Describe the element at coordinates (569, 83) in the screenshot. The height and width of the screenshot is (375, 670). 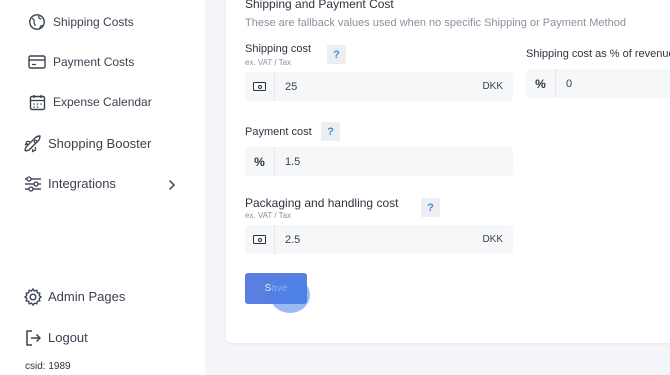
I see `shipping-pct-value: 0` at that location.